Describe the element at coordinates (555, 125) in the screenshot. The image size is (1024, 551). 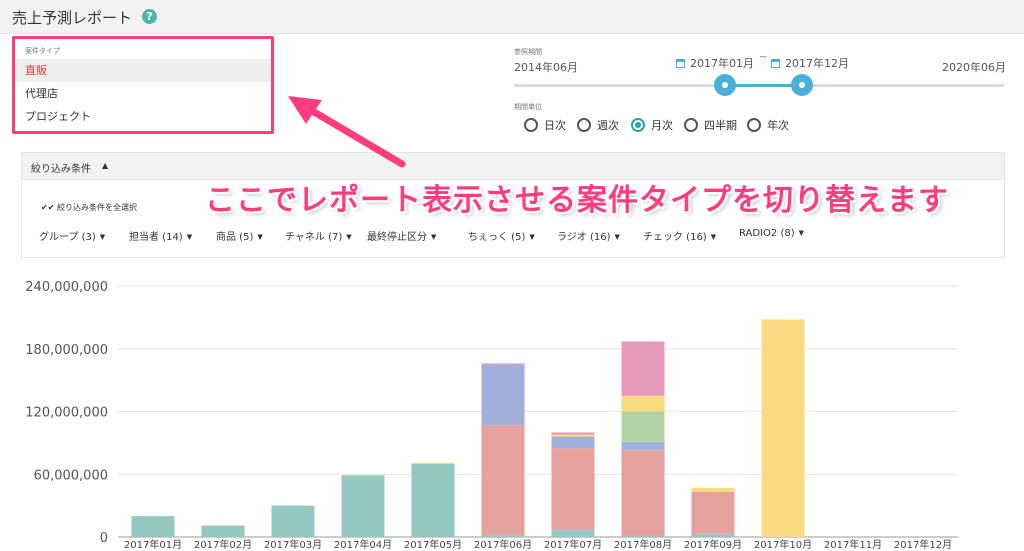
I see `unit-radio-label: 日次` at that location.